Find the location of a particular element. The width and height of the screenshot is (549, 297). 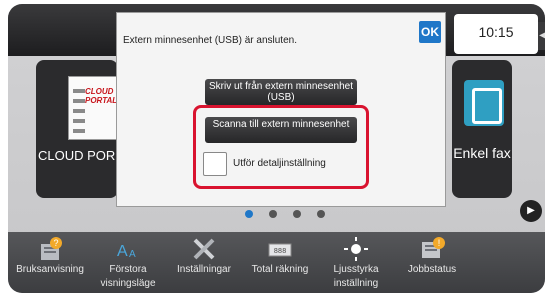

scan-to-usb-button: Scanna till extern minnesenhet is located at coordinates (281, 130).